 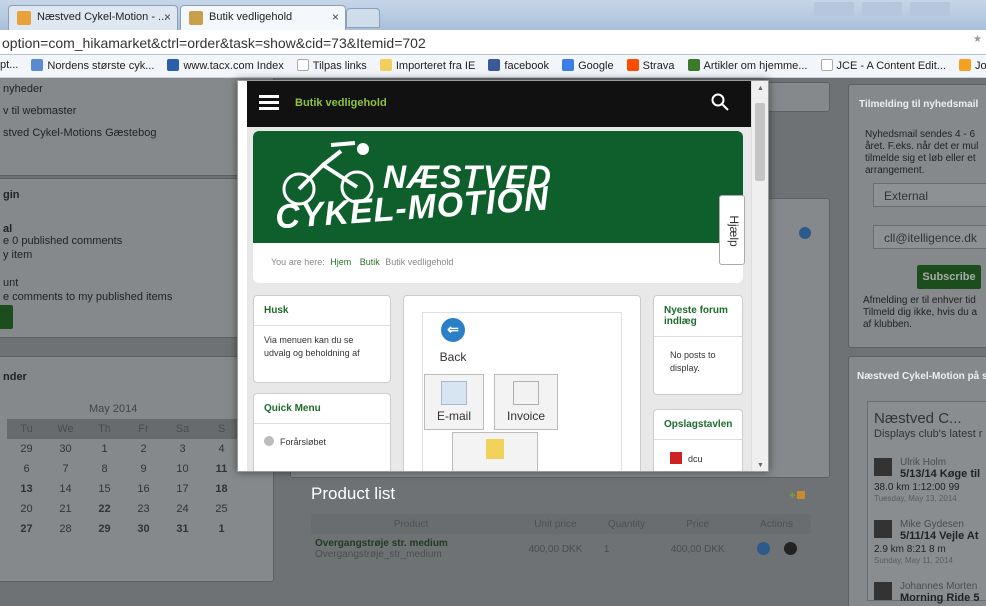 What do you see at coordinates (977, 39) in the screenshot?
I see `star-icon: ★` at bounding box center [977, 39].